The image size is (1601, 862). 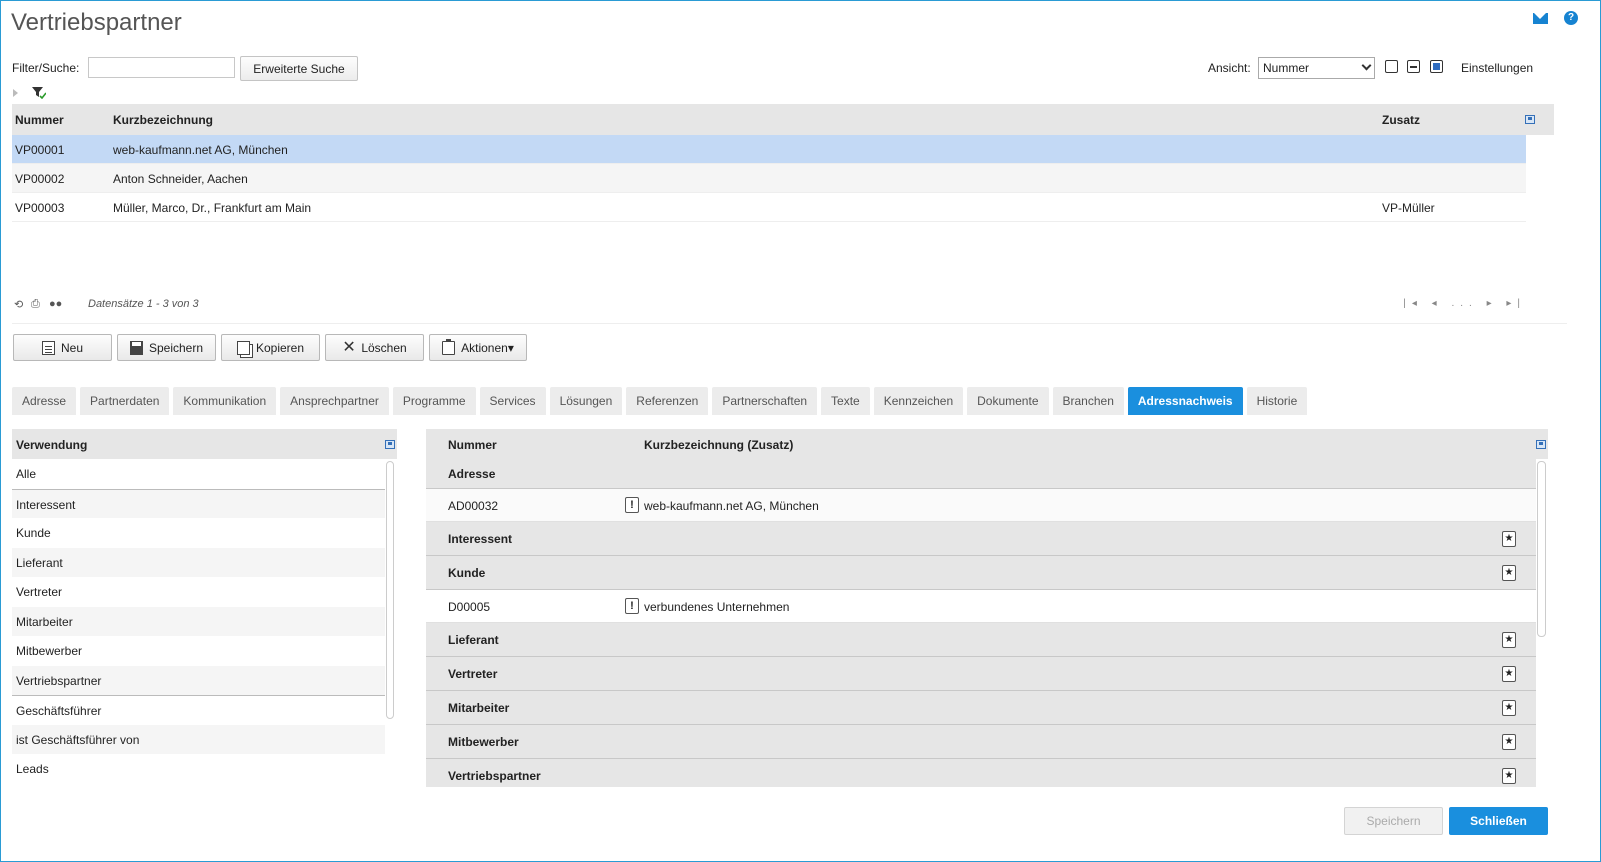 I want to click on table-row: VP00001 web-kaufmann.net AG, München, so click(x=769, y=149).